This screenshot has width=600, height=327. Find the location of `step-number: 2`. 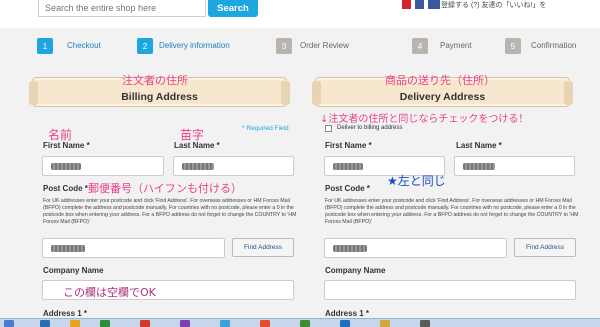

step-number: 2 is located at coordinates (145, 46).